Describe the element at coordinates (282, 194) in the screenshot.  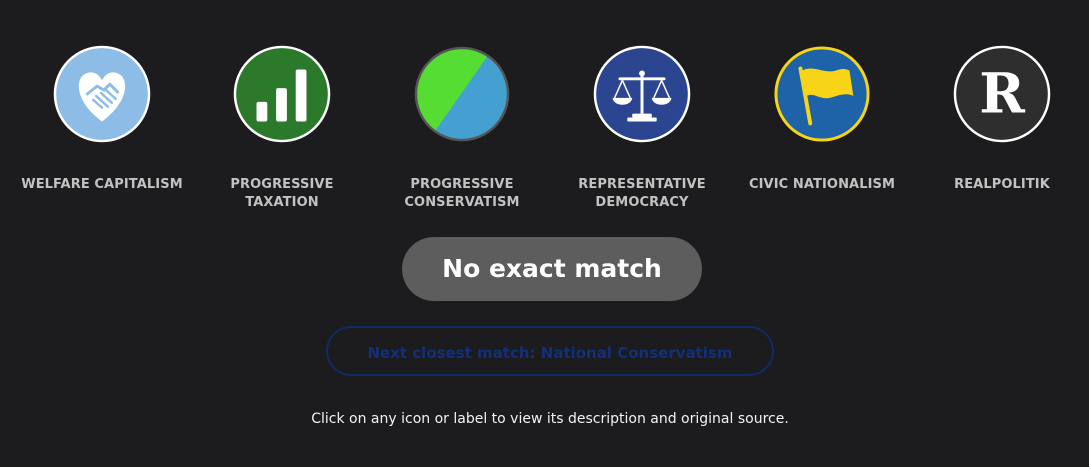
I see `ideology-label: PROGRESSIVE TAXATION` at that location.